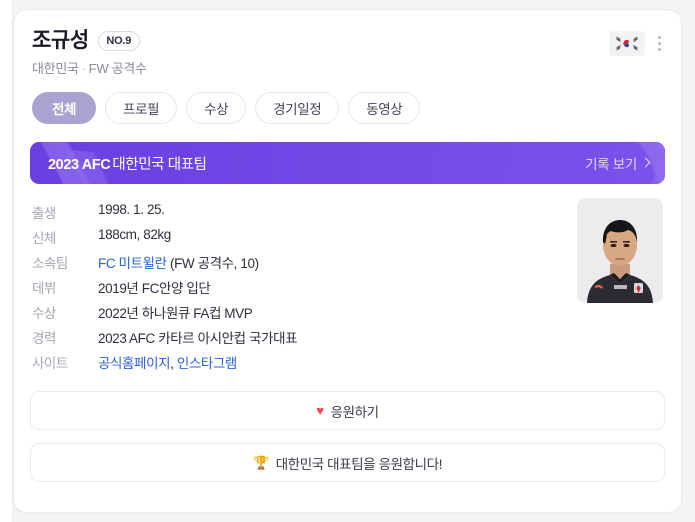 The height and width of the screenshot is (522, 695). What do you see at coordinates (132, 263) in the screenshot?
I see `club-link: FC 미트윌란` at bounding box center [132, 263].